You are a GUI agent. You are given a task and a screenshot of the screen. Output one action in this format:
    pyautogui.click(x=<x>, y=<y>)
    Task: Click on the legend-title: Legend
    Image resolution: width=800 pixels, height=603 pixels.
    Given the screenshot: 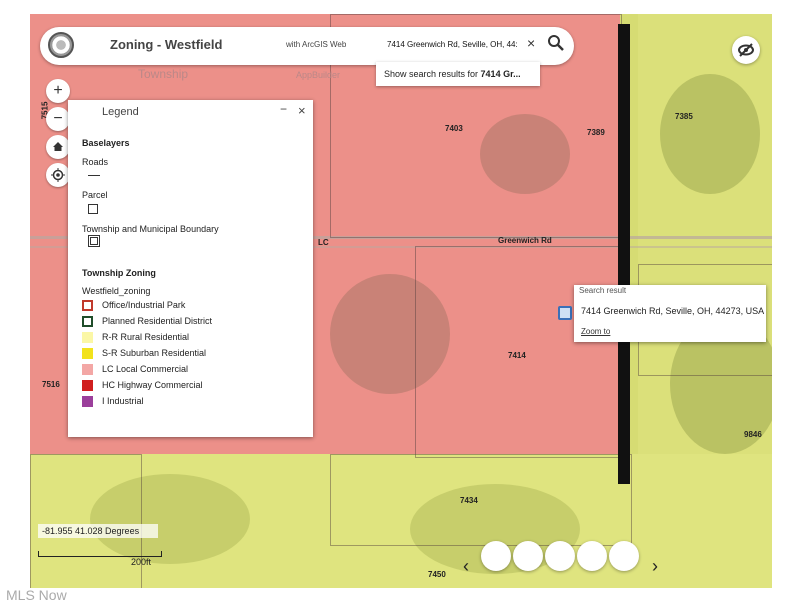 What is the action you would take?
    pyautogui.click(x=120, y=112)
    